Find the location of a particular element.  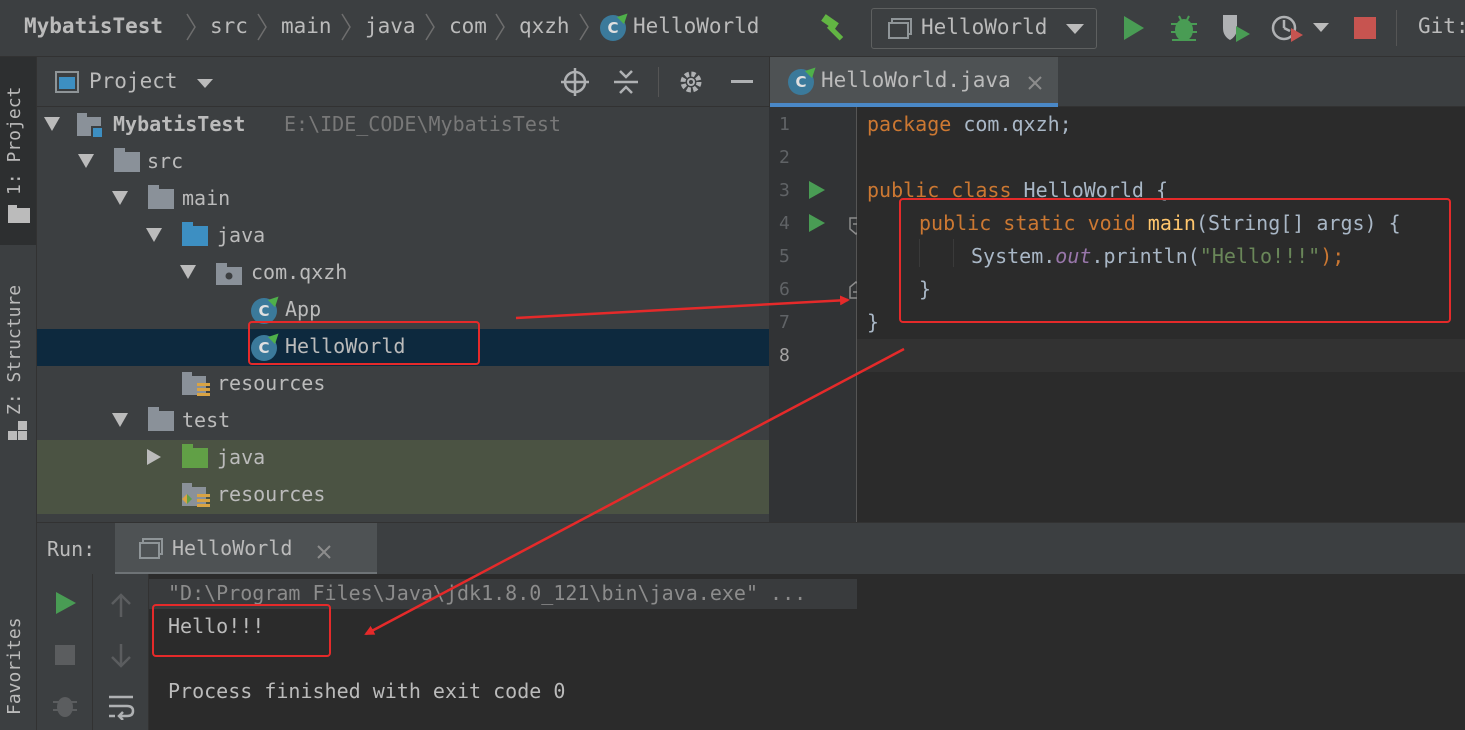

annotation-arrow-to-code is located at coordinates (682, 307).